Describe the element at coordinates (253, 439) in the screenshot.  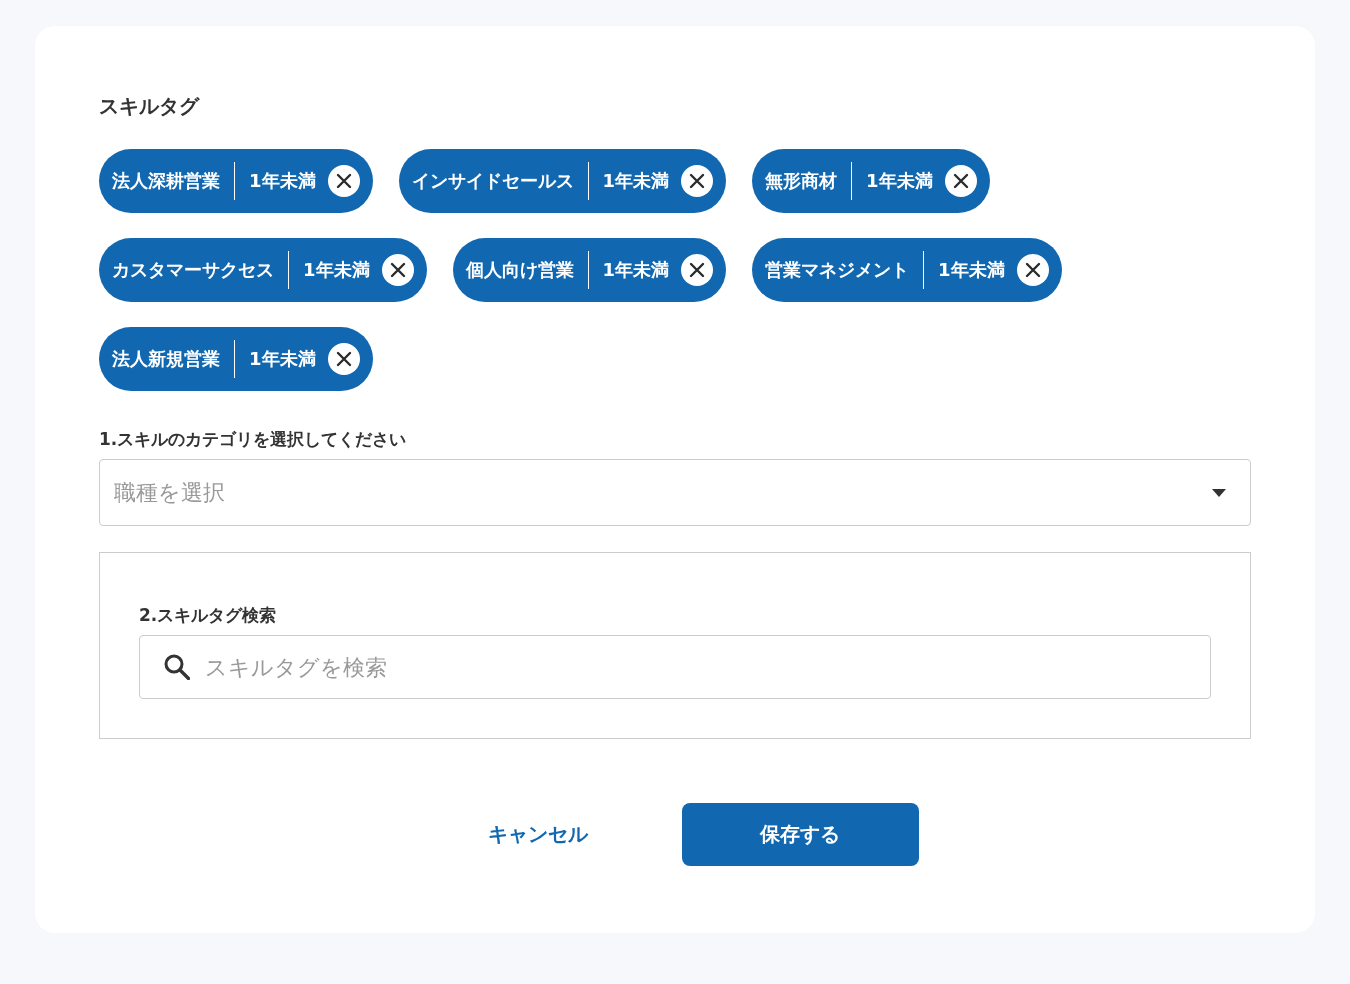
I see `field-label: 1.スキルのカテゴリを選択してください` at that location.